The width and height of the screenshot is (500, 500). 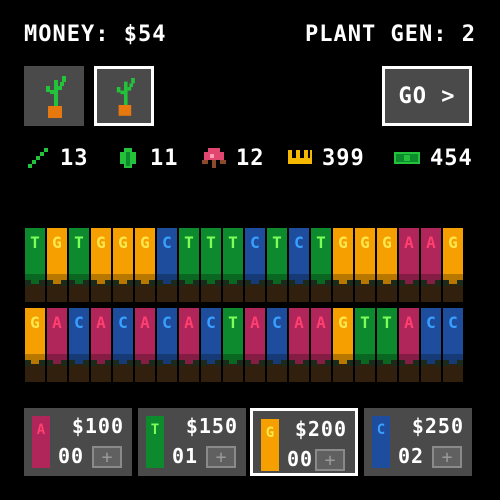 I want to click on flower-icon, so click(x=214, y=158).